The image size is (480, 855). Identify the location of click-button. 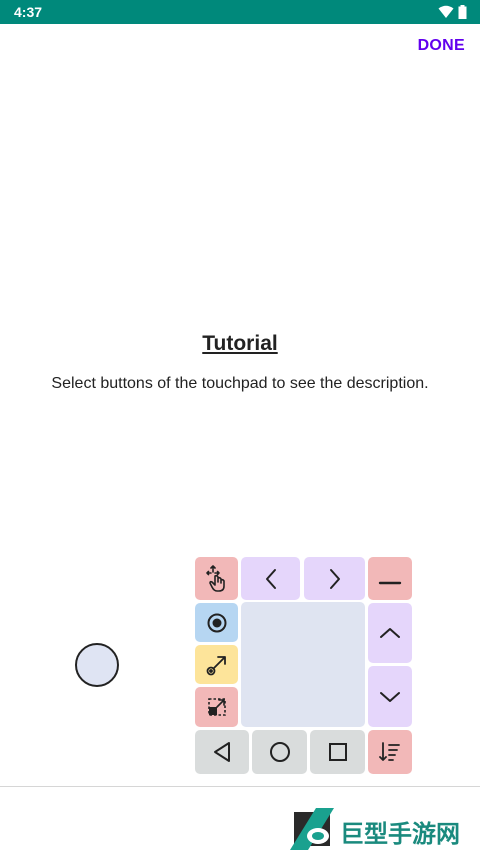
(216, 622).